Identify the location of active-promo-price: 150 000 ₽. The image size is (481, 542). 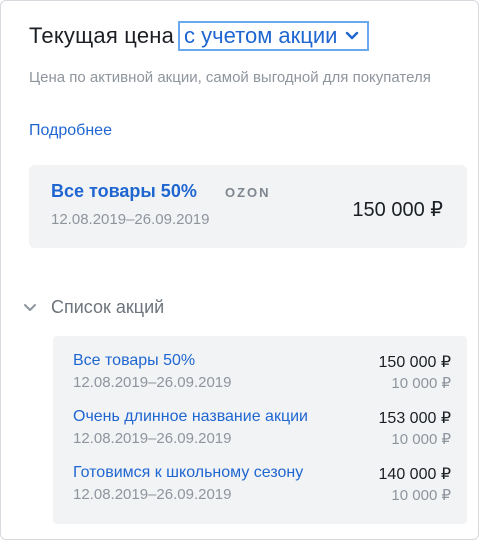
(397, 210).